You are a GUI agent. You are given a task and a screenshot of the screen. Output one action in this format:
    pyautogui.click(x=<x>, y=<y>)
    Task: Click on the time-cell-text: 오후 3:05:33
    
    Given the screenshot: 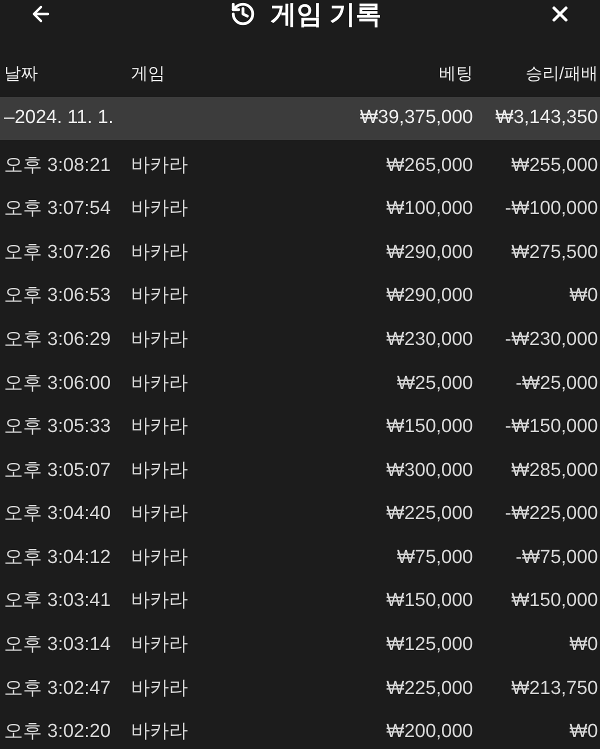 What is the action you would take?
    pyautogui.click(x=58, y=427)
    